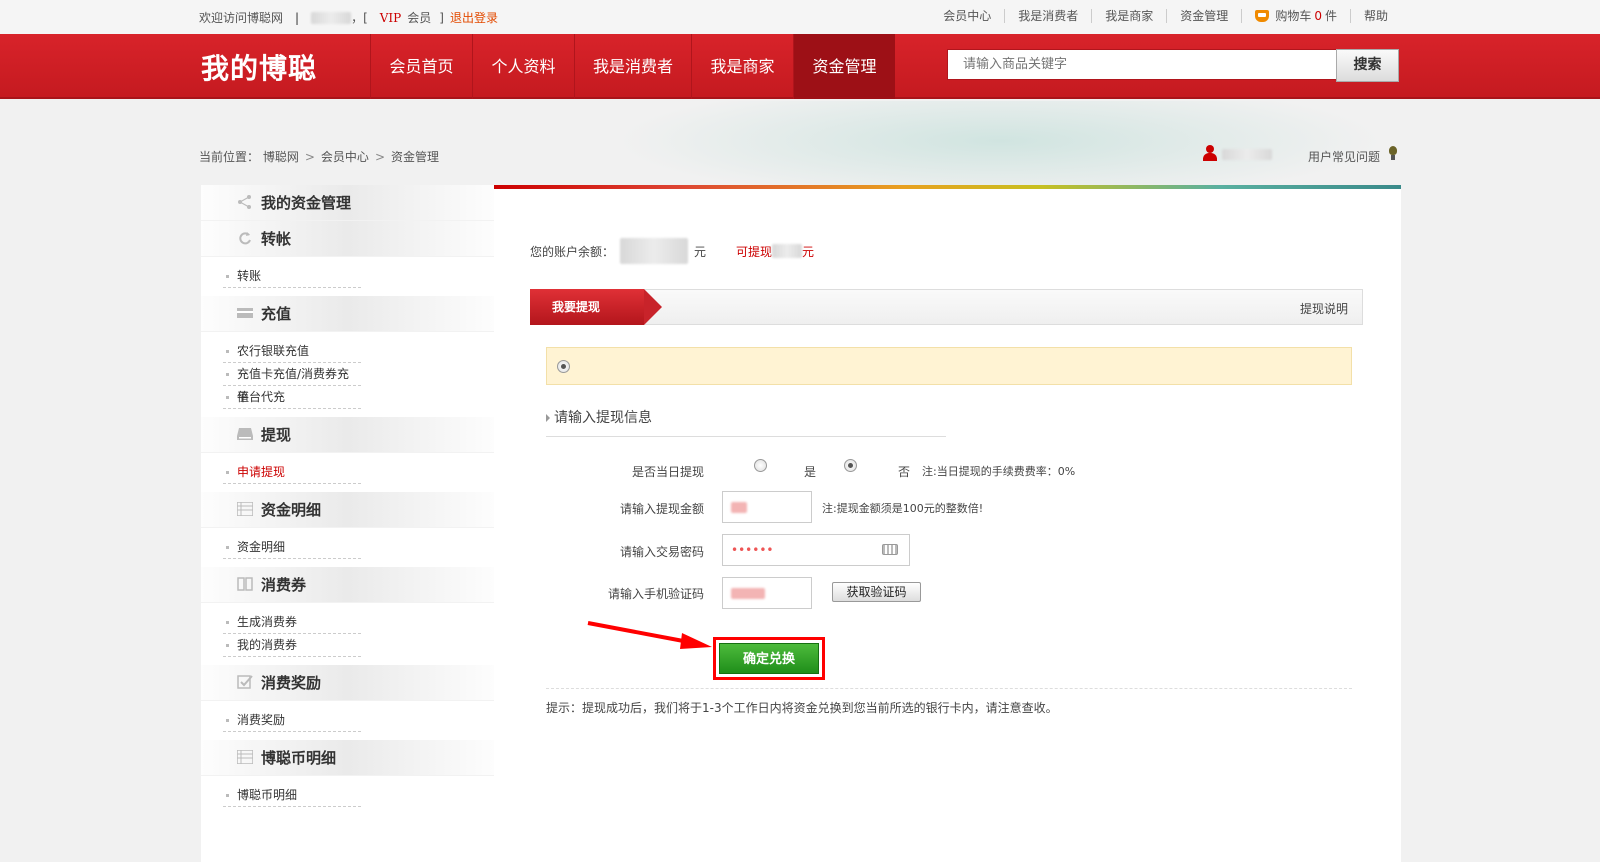  Describe the element at coordinates (229, 157) in the screenshot. I see `breadcrumb-label: 当前位置：` at that location.